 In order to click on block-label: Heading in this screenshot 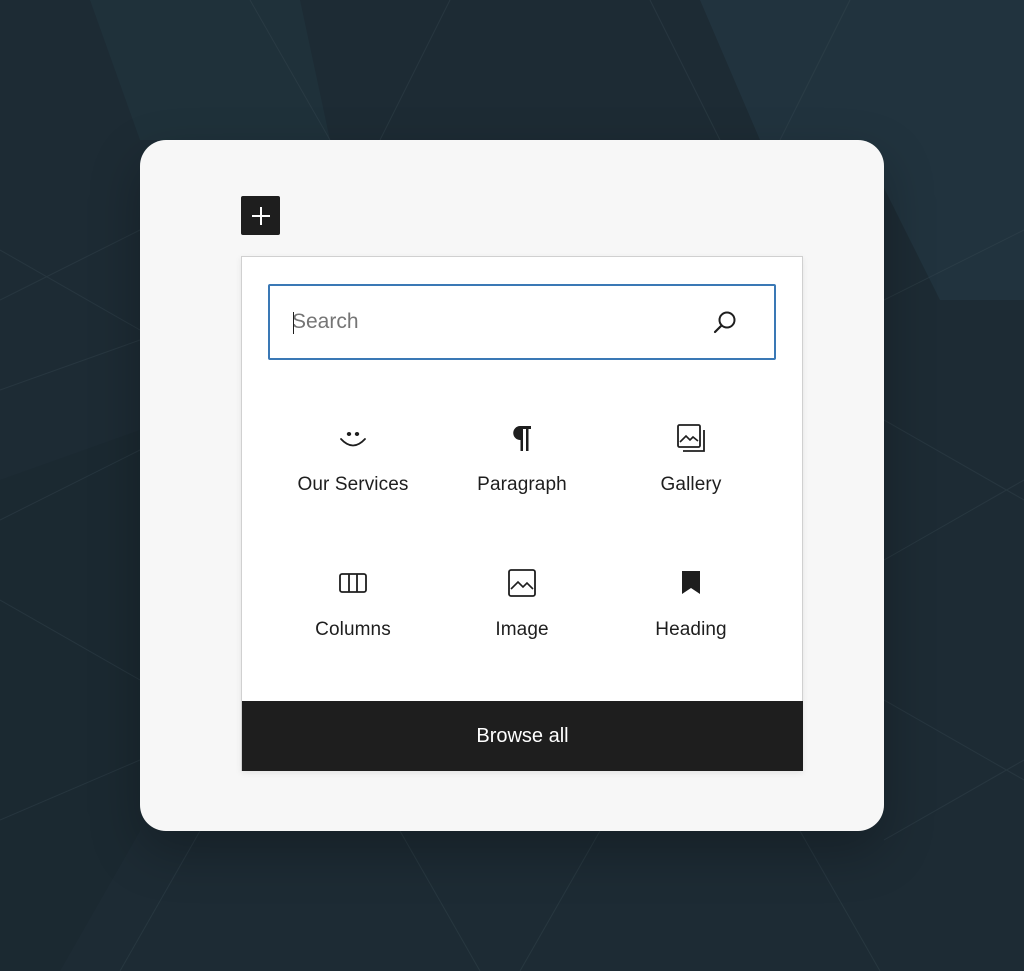, I will do `click(691, 629)`.